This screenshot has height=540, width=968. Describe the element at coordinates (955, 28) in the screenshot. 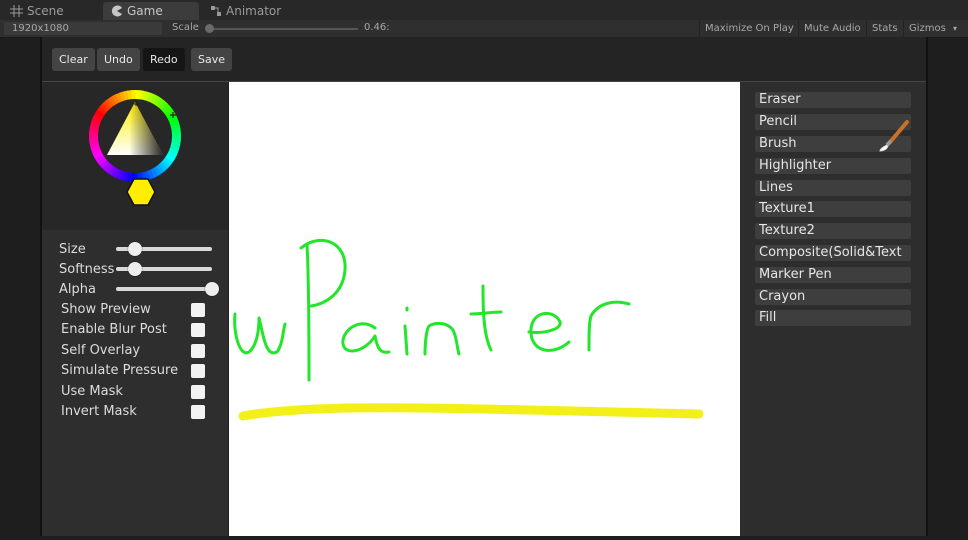

I see `chevron-down-icon: ▾` at that location.